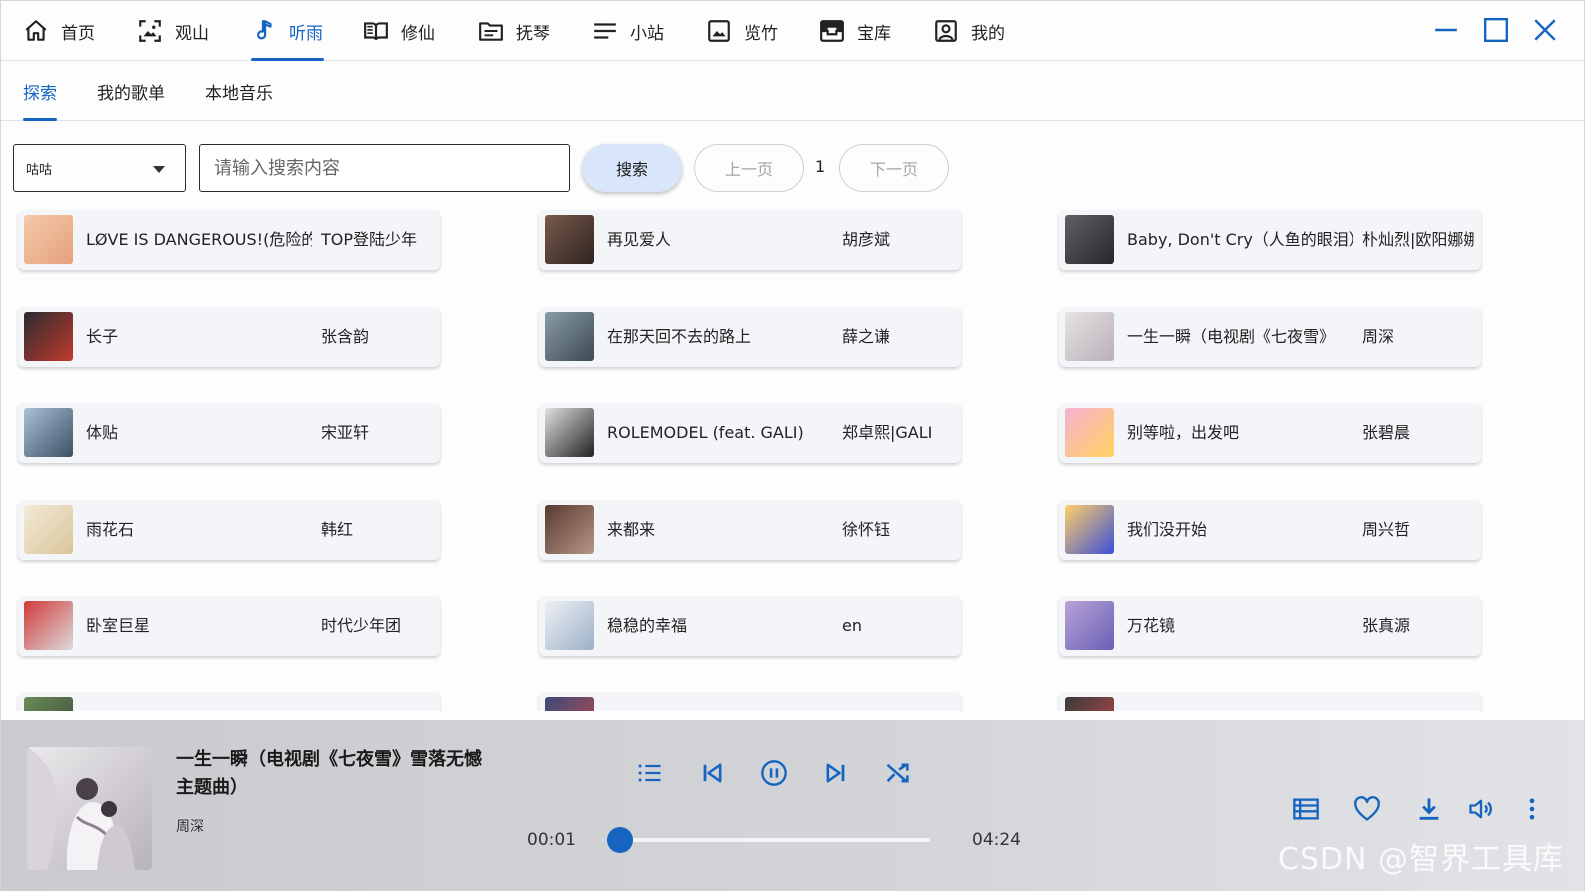 The image size is (1585, 891). Describe the element at coordinates (894, 168) in the screenshot. I see `next-page-button: 下一页` at that location.